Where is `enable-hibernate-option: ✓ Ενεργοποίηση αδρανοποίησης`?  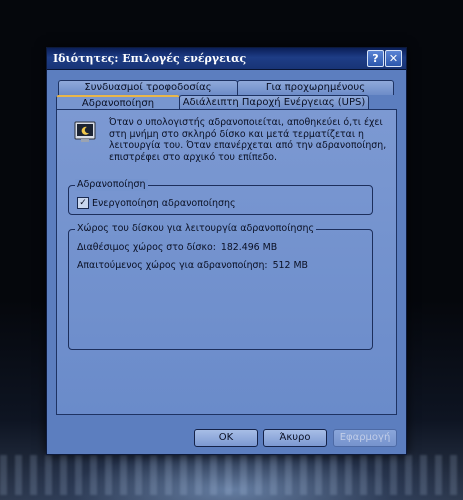 enable-hibernate-option: ✓ Ενεργοποίηση αδρανοποίησης is located at coordinates (156, 203).